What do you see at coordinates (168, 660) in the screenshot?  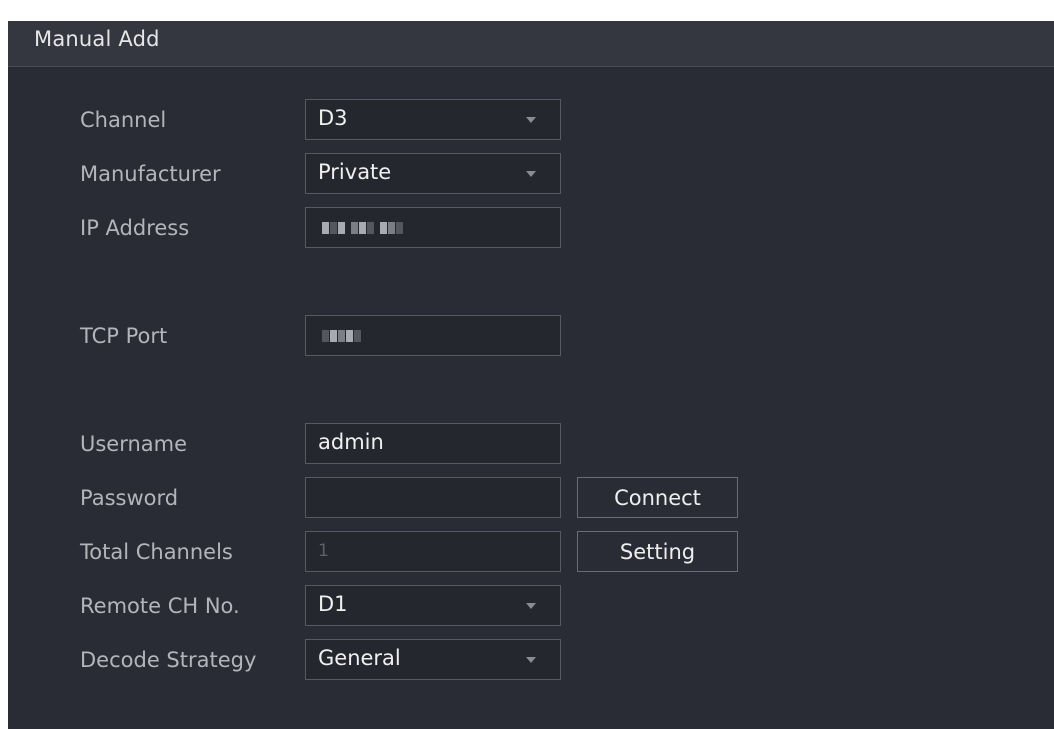 I see `decode-strategy-label: Decode Strategy` at bounding box center [168, 660].